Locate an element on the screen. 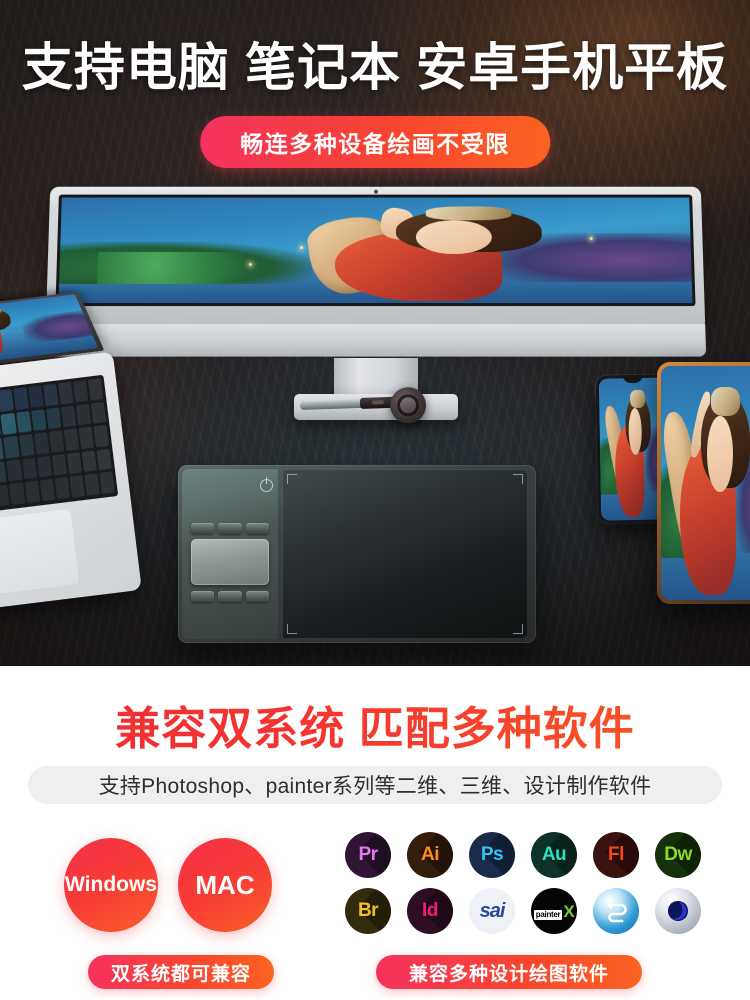 The height and width of the screenshot is (1000, 750). cinema-4d-glyph is located at coordinates (678, 910).